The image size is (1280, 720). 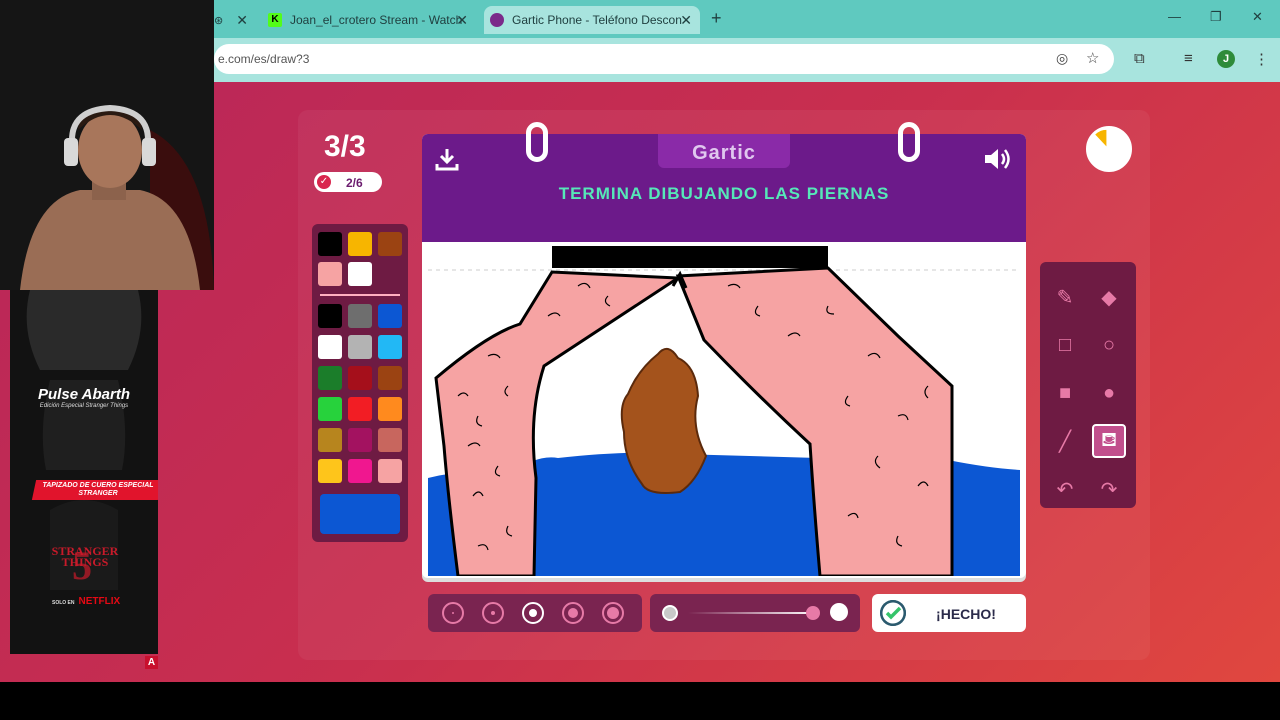 What do you see at coordinates (716, 18) in the screenshot?
I see `new-tab-icon: +` at bounding box center [716, 18].